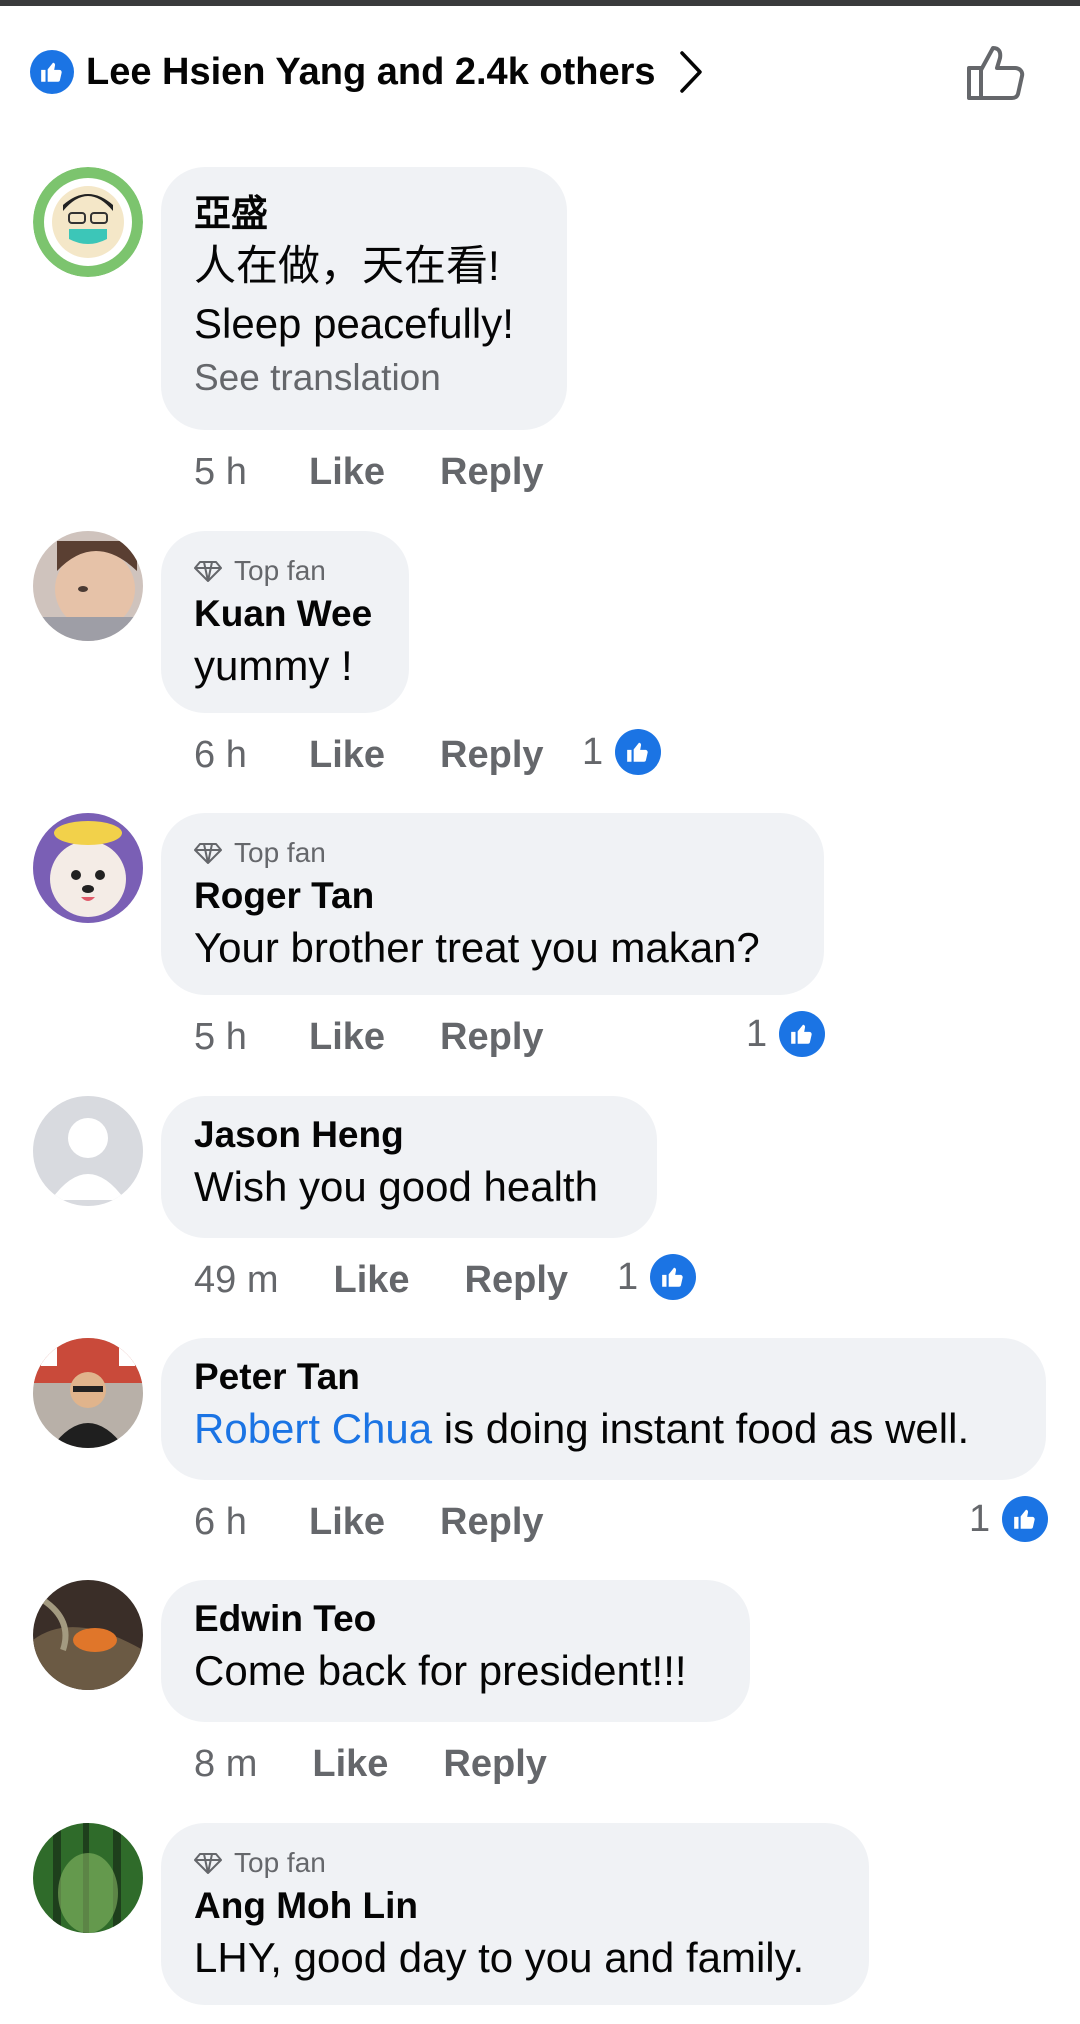 This screenshot has width=1080, height=2024. I want to click on comment-author: Kuan Wee, so click(285, 614).